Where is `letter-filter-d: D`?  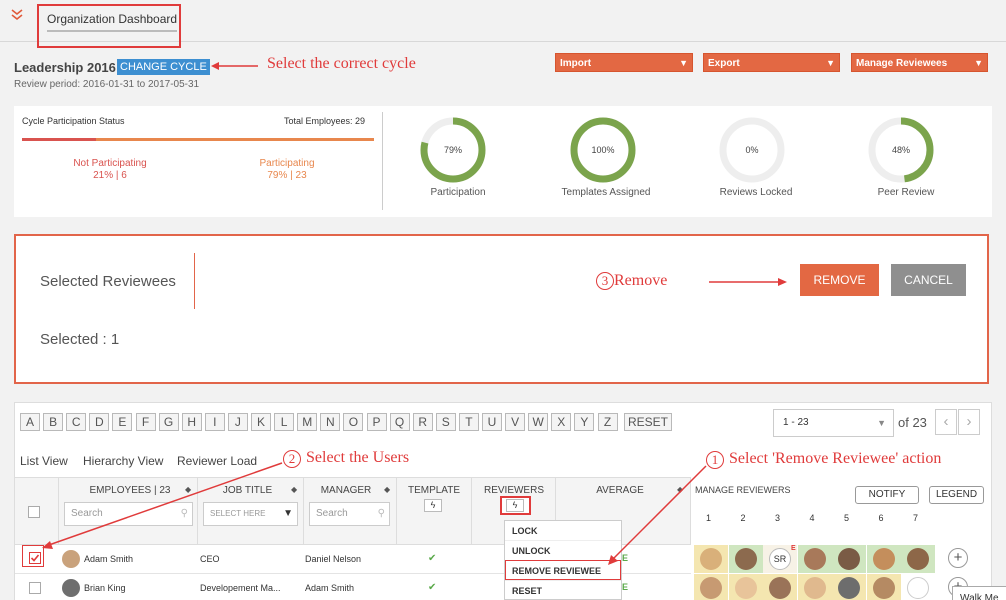
letter-filter-d: D is located at coordinates (99, 422).